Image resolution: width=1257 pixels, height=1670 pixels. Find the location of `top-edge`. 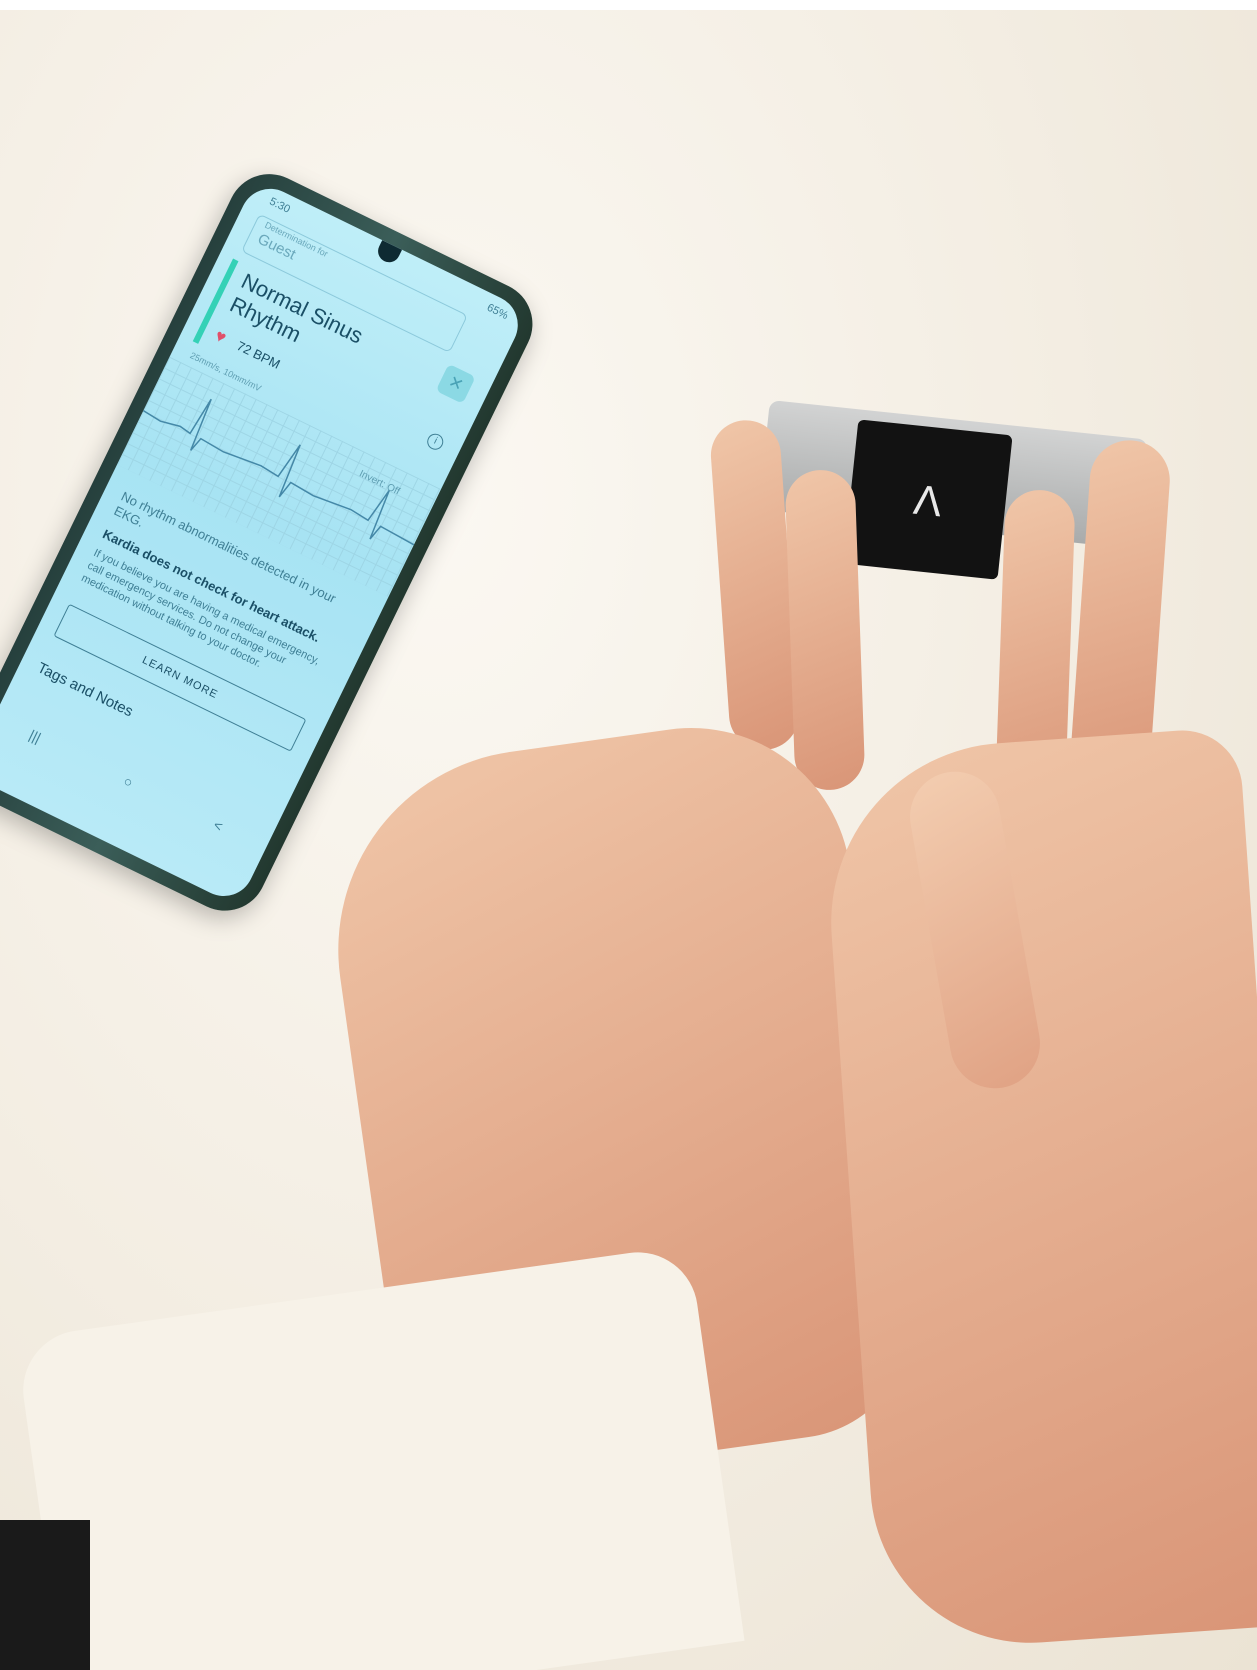

top-edge is located at coordinates (628, 5).